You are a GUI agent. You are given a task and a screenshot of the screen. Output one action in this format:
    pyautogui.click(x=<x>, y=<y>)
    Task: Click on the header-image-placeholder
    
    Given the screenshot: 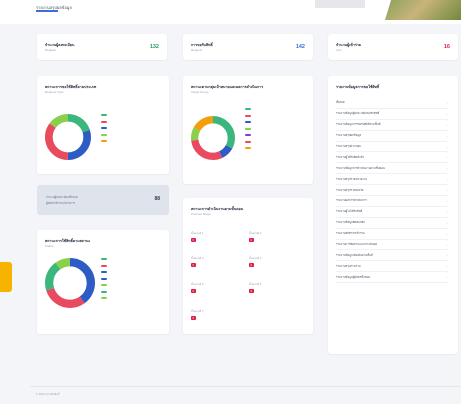 What is the action you would take?
    pyautogui.click(x=340, y=4)
    